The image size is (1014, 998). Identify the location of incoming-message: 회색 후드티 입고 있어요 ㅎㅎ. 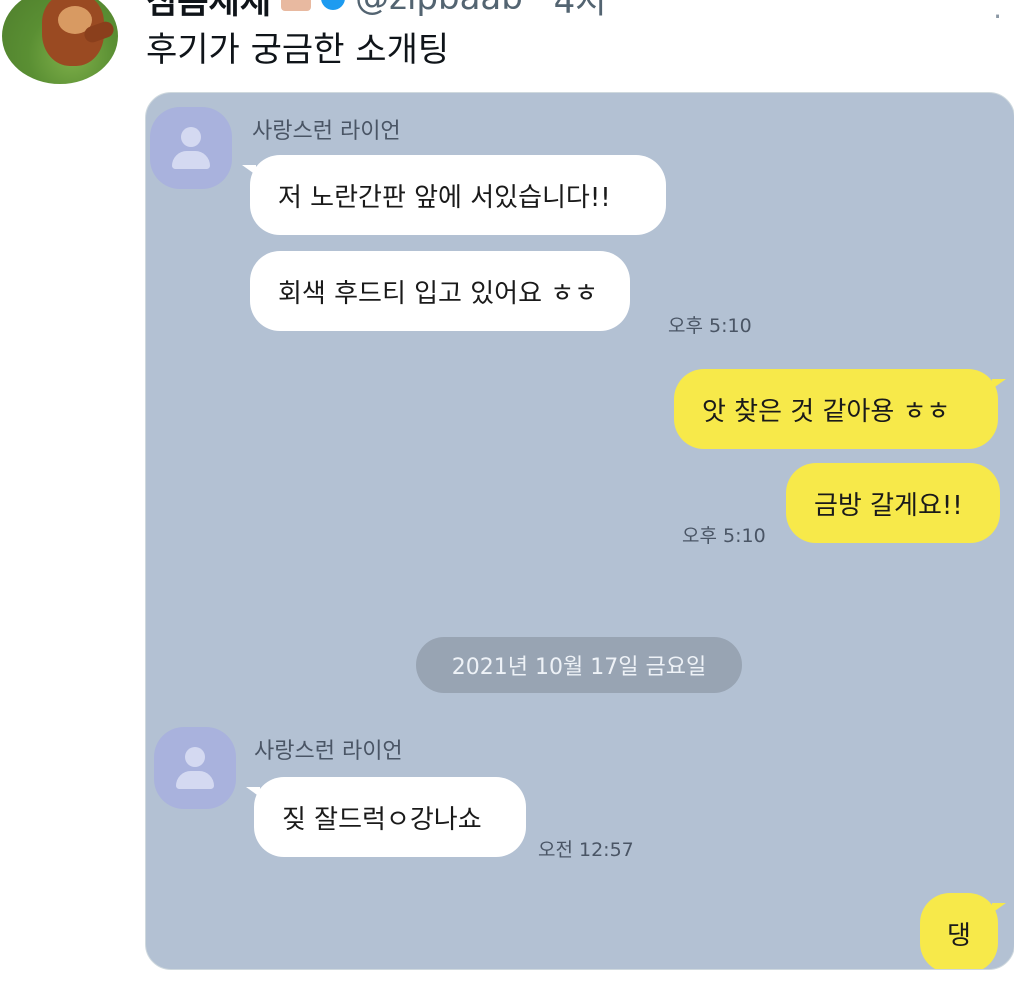
(440, 291).